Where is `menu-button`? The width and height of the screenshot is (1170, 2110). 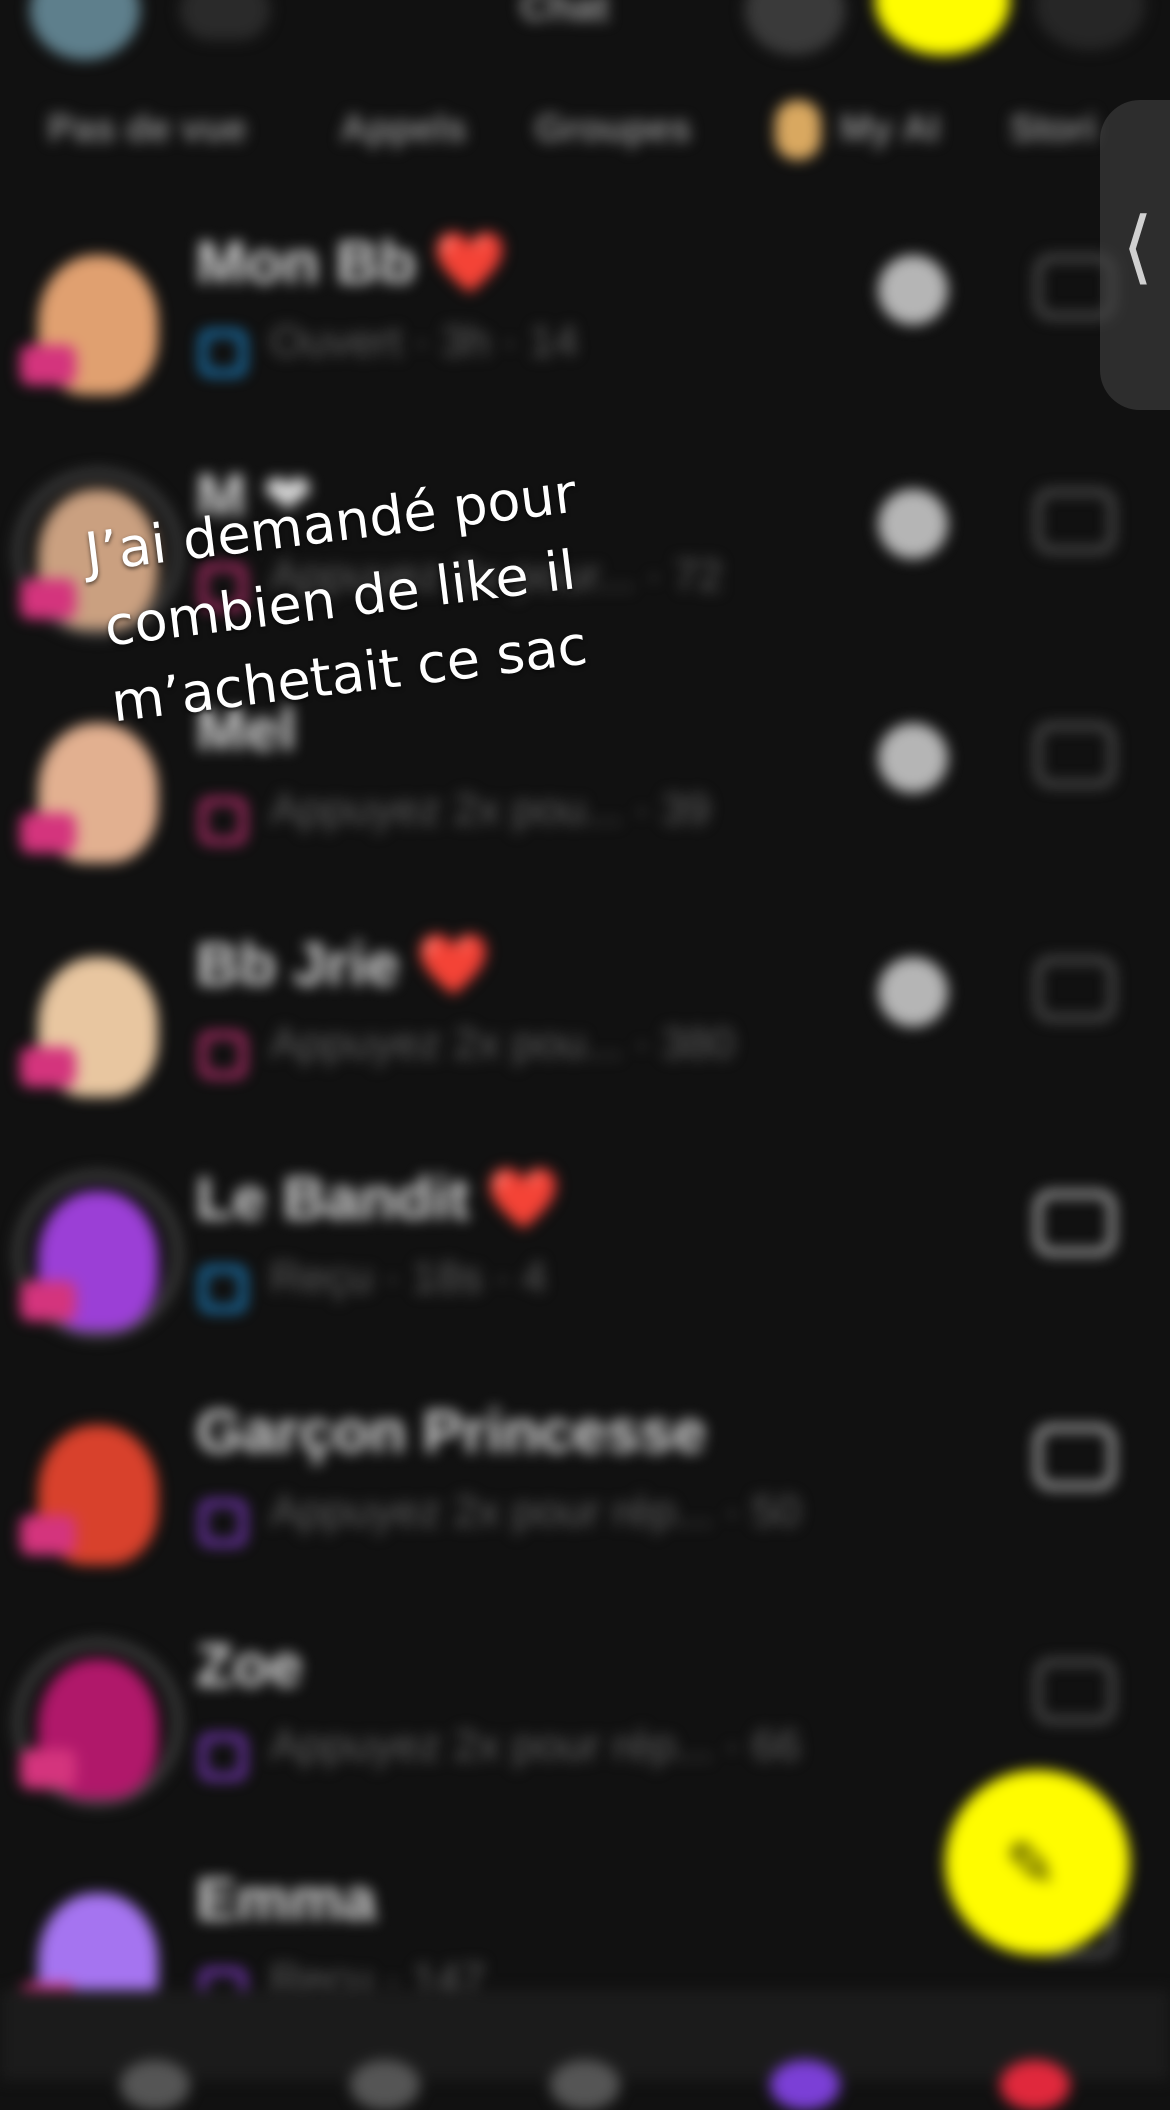 menu-button is located at coordinates (1090, 25).